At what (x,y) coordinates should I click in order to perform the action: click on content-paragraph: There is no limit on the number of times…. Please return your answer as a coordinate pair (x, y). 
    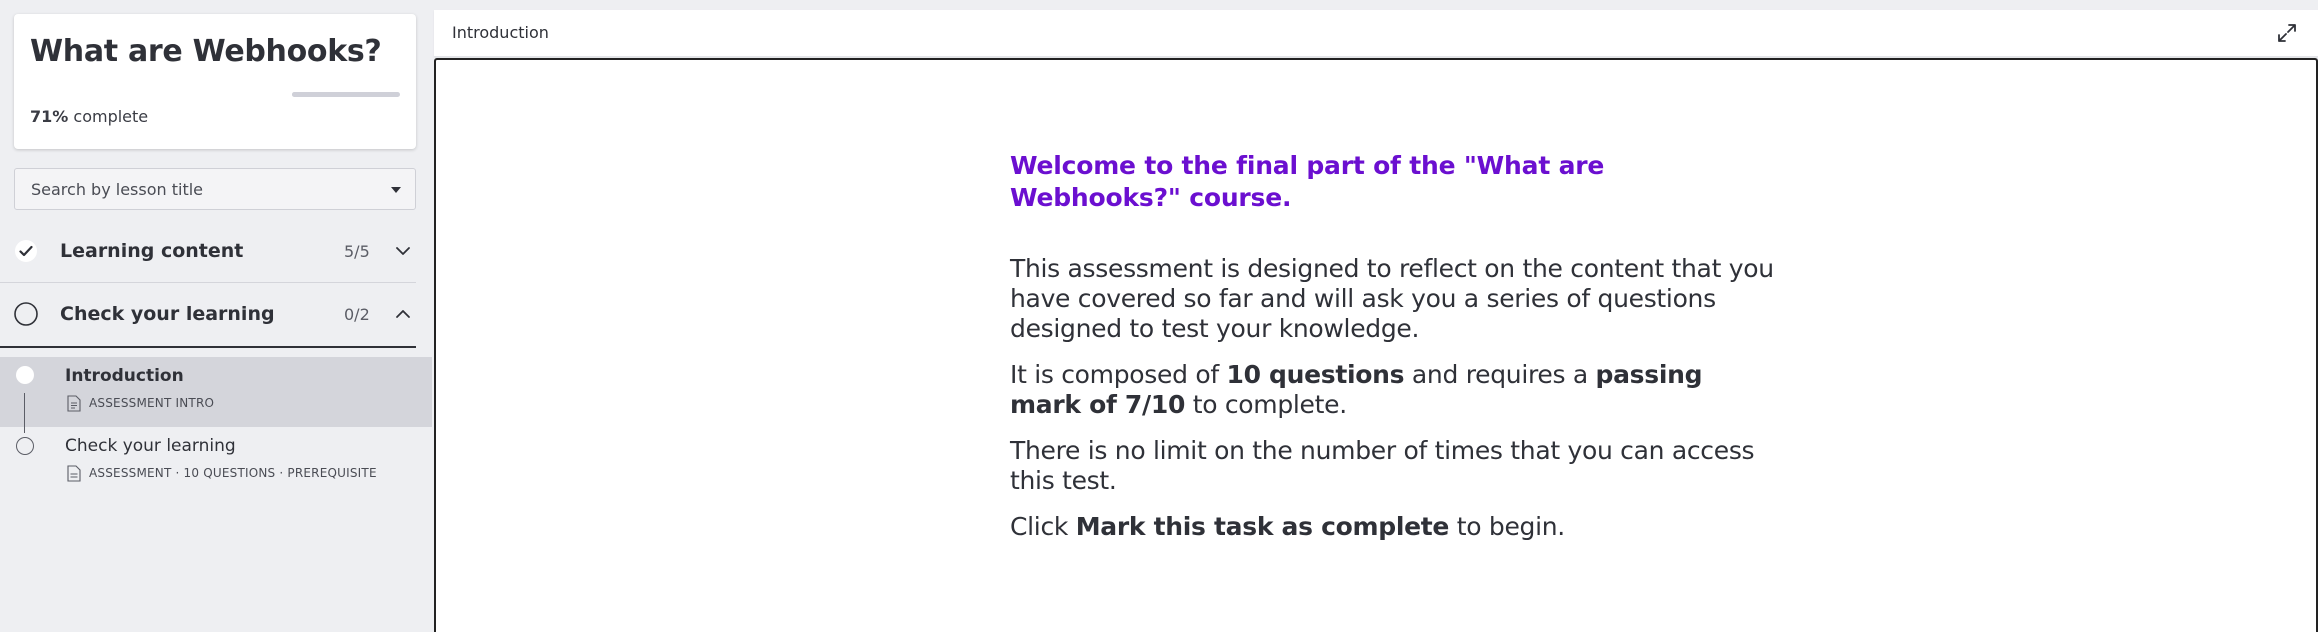
    Looking at the image, I should click on (1382, 465).